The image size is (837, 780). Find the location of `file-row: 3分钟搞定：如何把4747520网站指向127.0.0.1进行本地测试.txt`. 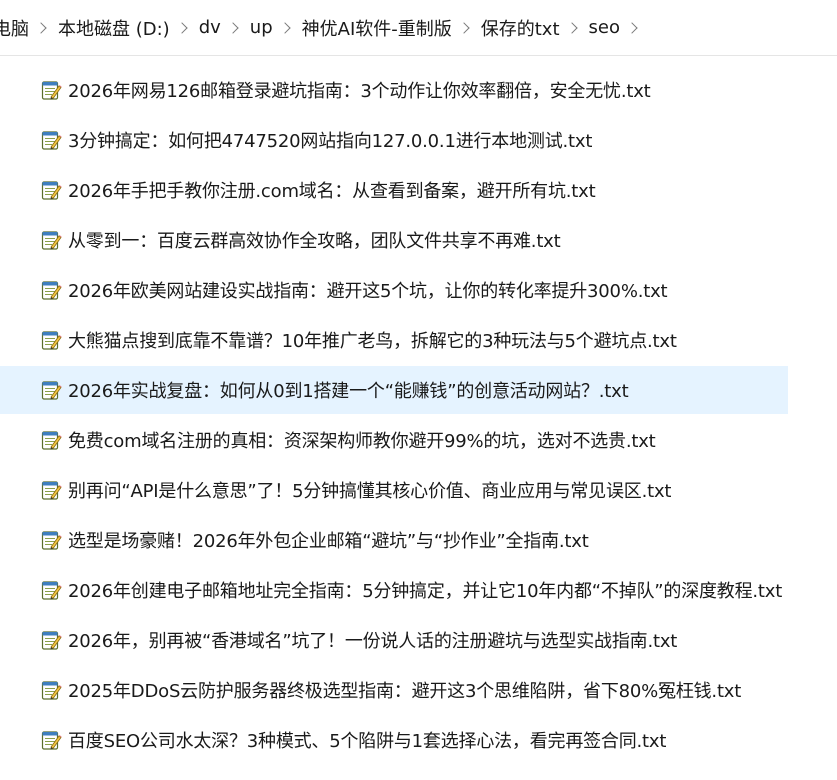

file-row: 3分钟搞定：如何把4747520网站指向127.0.0.1进行本地测试.txt is located at coordinates (394, 140).